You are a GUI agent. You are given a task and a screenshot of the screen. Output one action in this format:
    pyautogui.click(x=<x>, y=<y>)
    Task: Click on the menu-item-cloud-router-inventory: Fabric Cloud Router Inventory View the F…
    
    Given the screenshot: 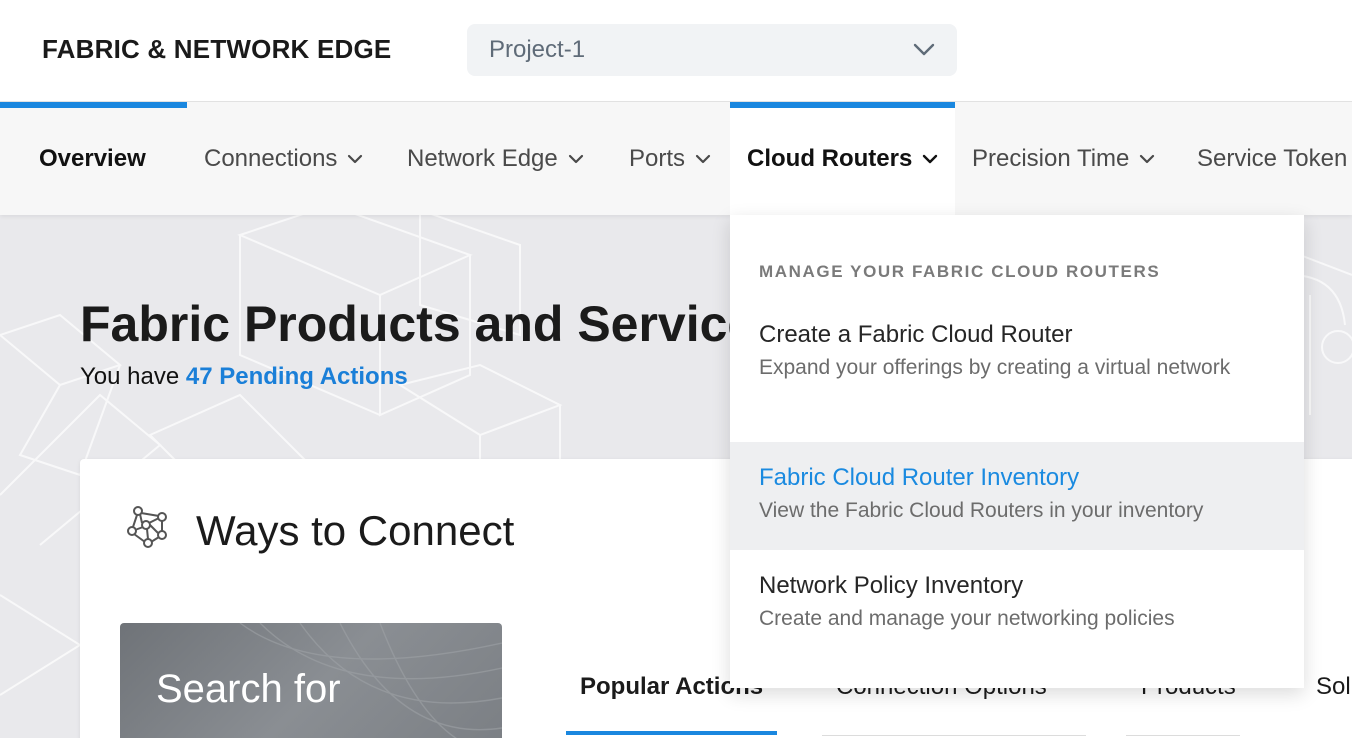 What is the action you would take?
    pyautogui.click(x=1017, y=496)
    